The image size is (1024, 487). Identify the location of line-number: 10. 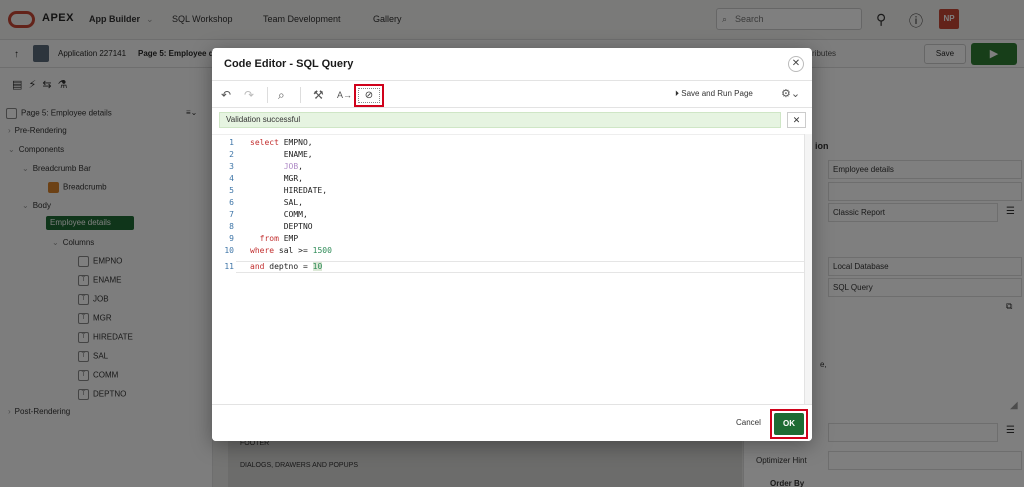
(229, 250).